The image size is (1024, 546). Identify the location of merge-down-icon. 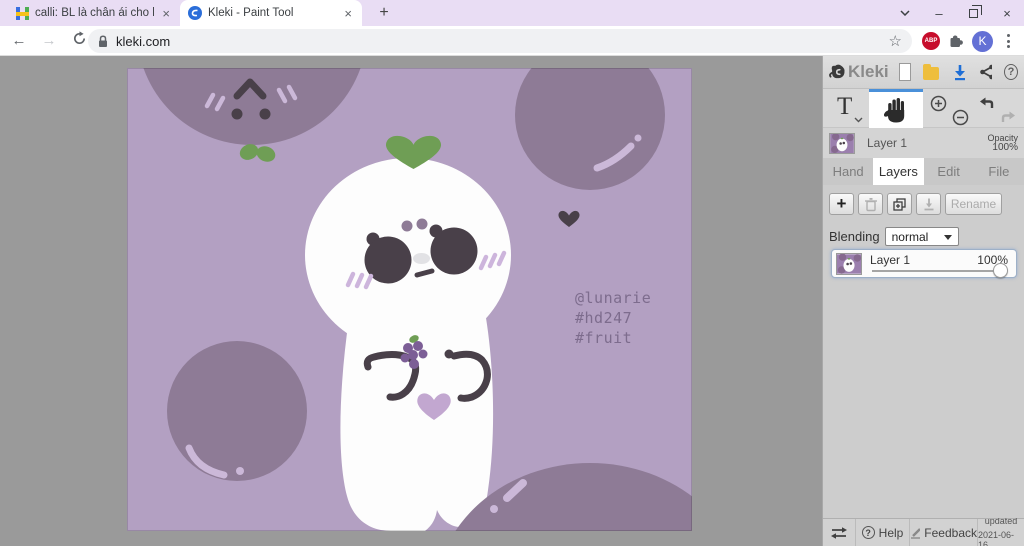
(928, 204).